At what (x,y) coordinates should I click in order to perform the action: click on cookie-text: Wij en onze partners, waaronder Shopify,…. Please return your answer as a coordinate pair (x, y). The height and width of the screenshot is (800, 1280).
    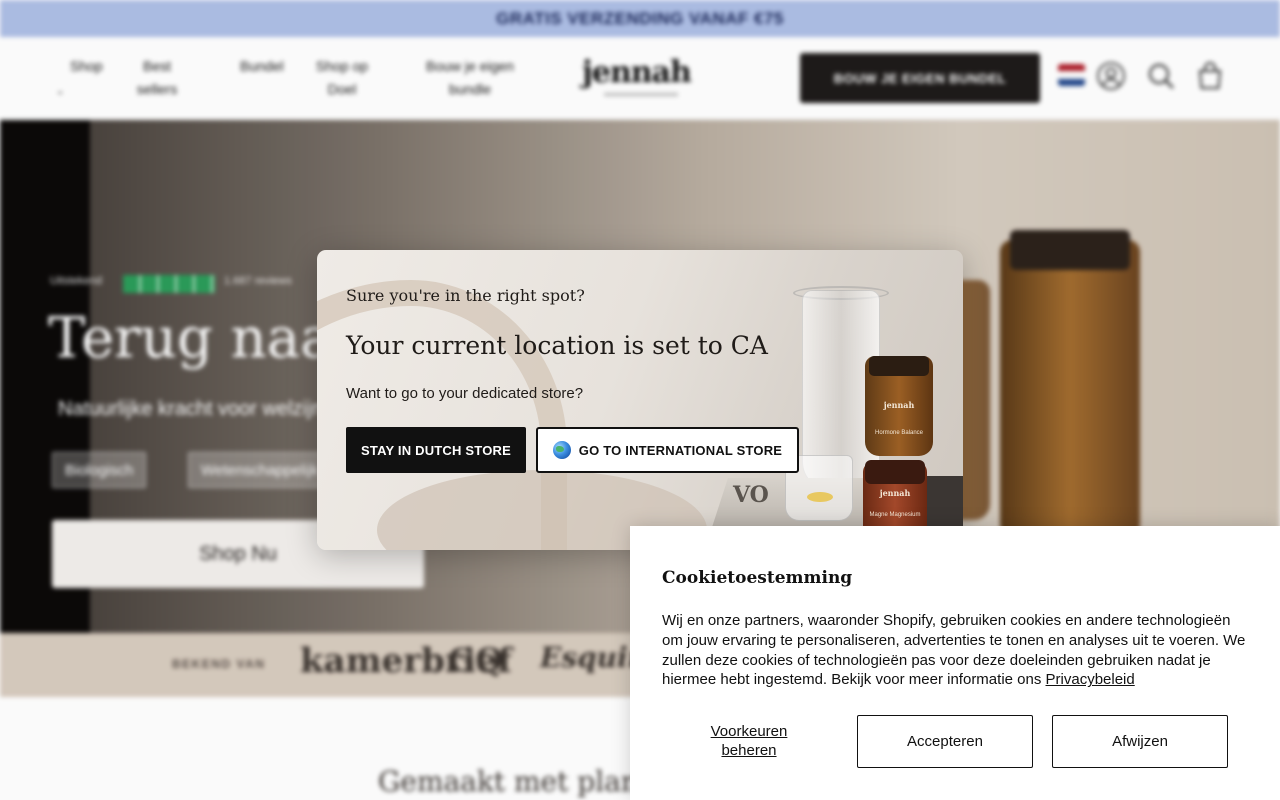
    Looking at the image, I should click on (954, 650).